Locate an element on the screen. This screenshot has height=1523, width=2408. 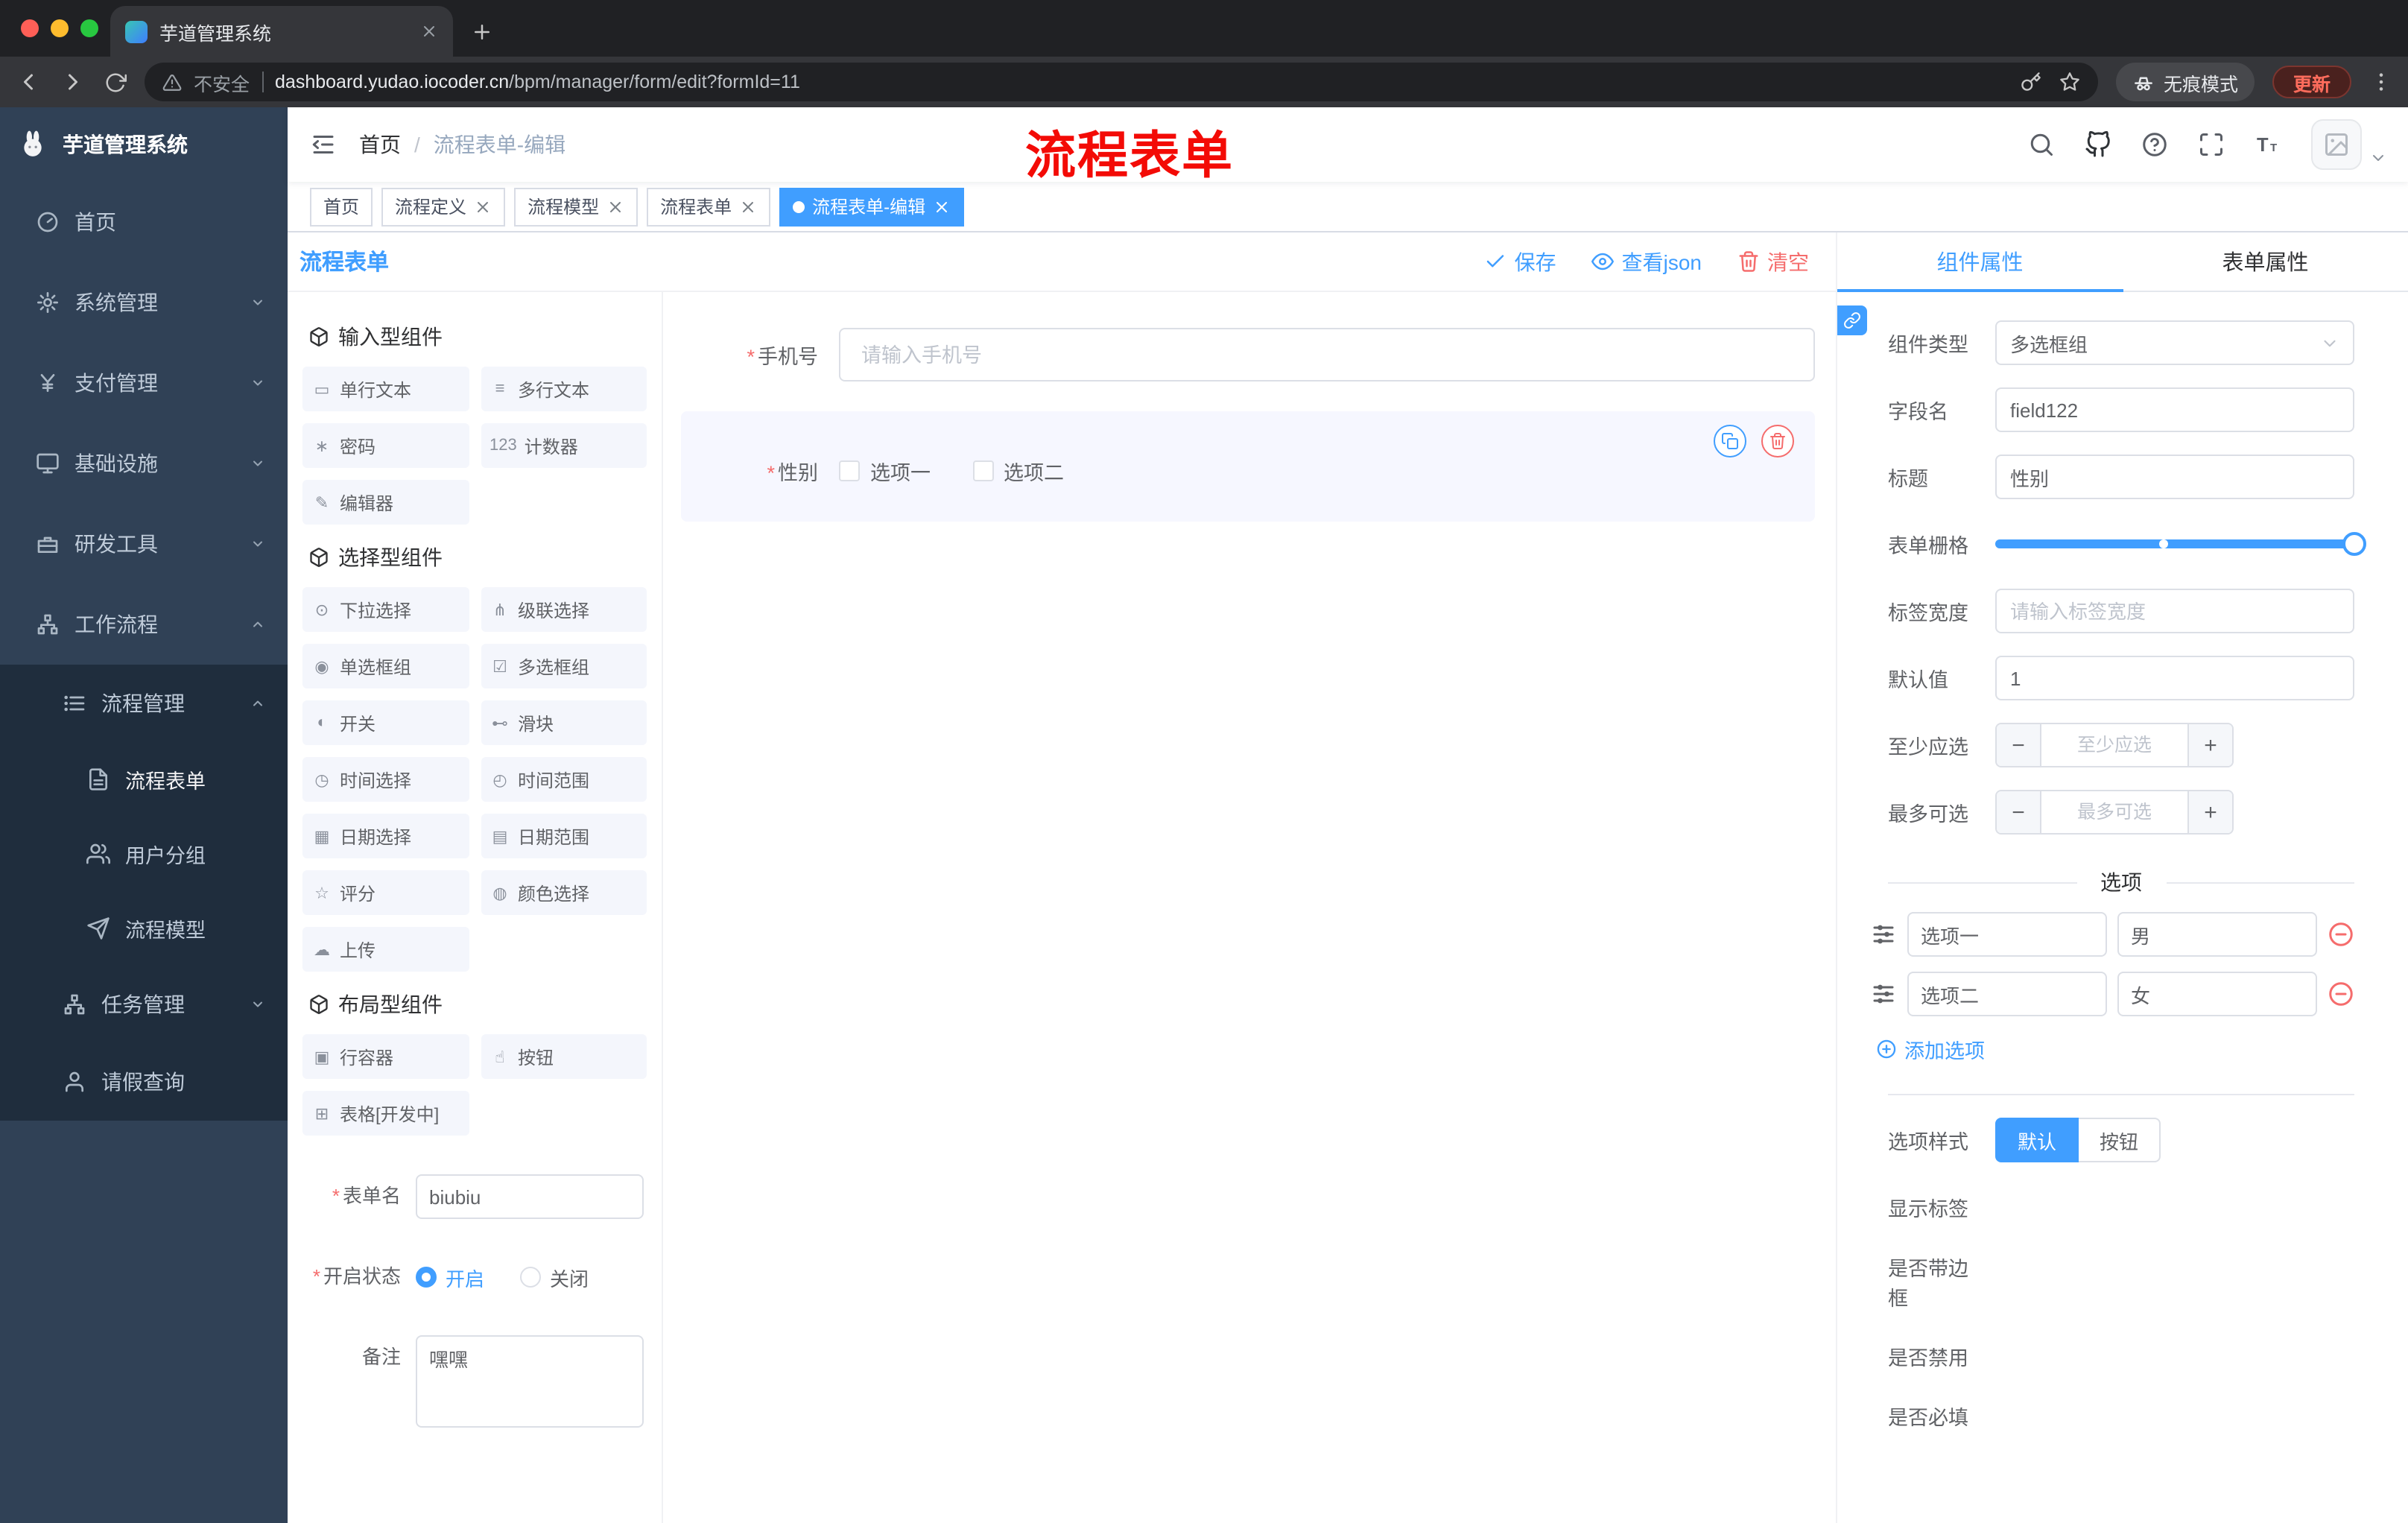
github-icon is located at coordinates (2098, 144).